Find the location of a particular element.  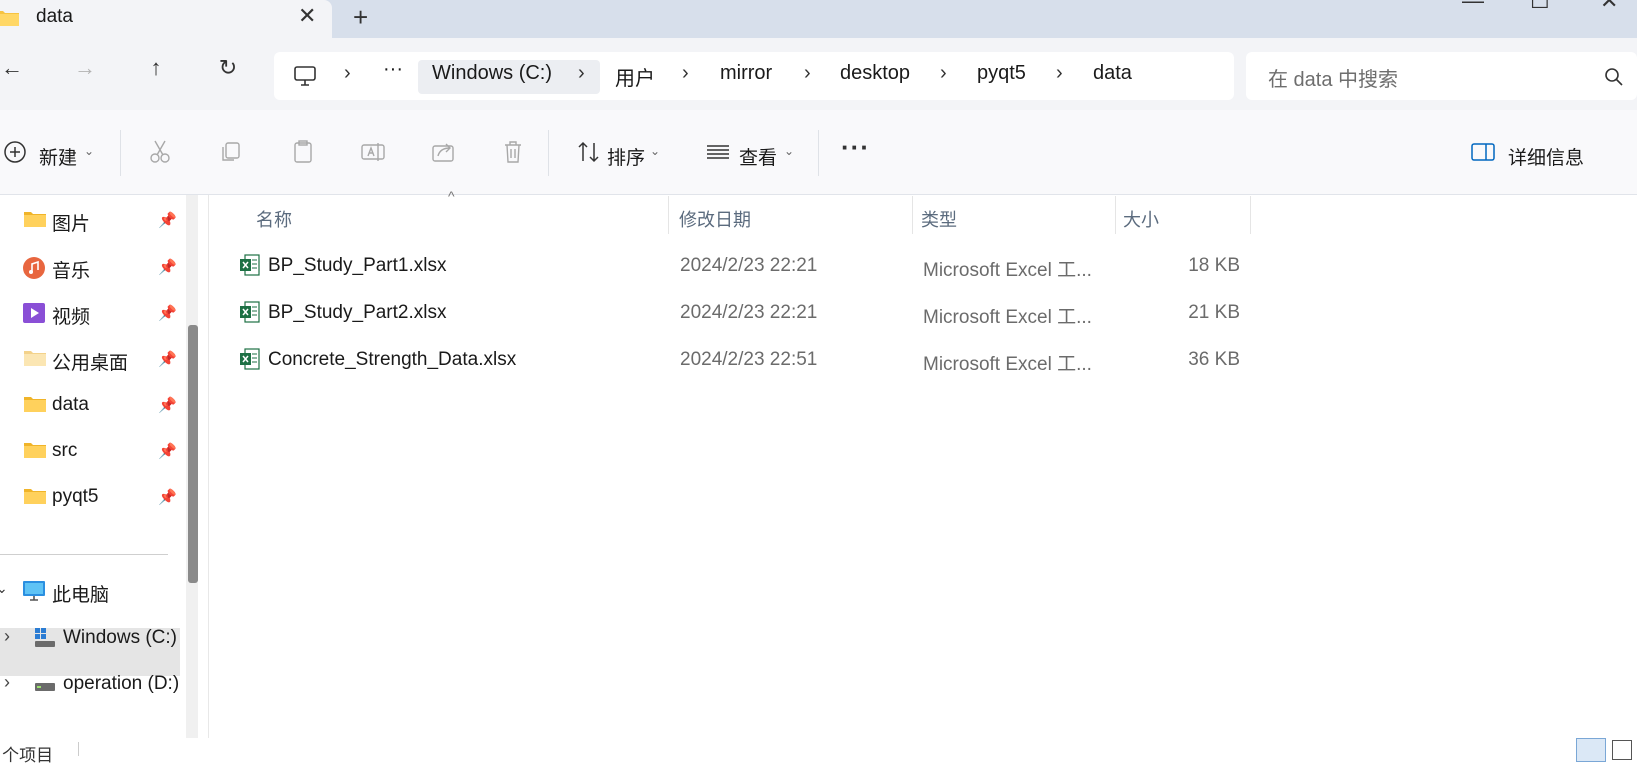

sidebar-item-videos: 视频 is located at coordinates (71, 315).